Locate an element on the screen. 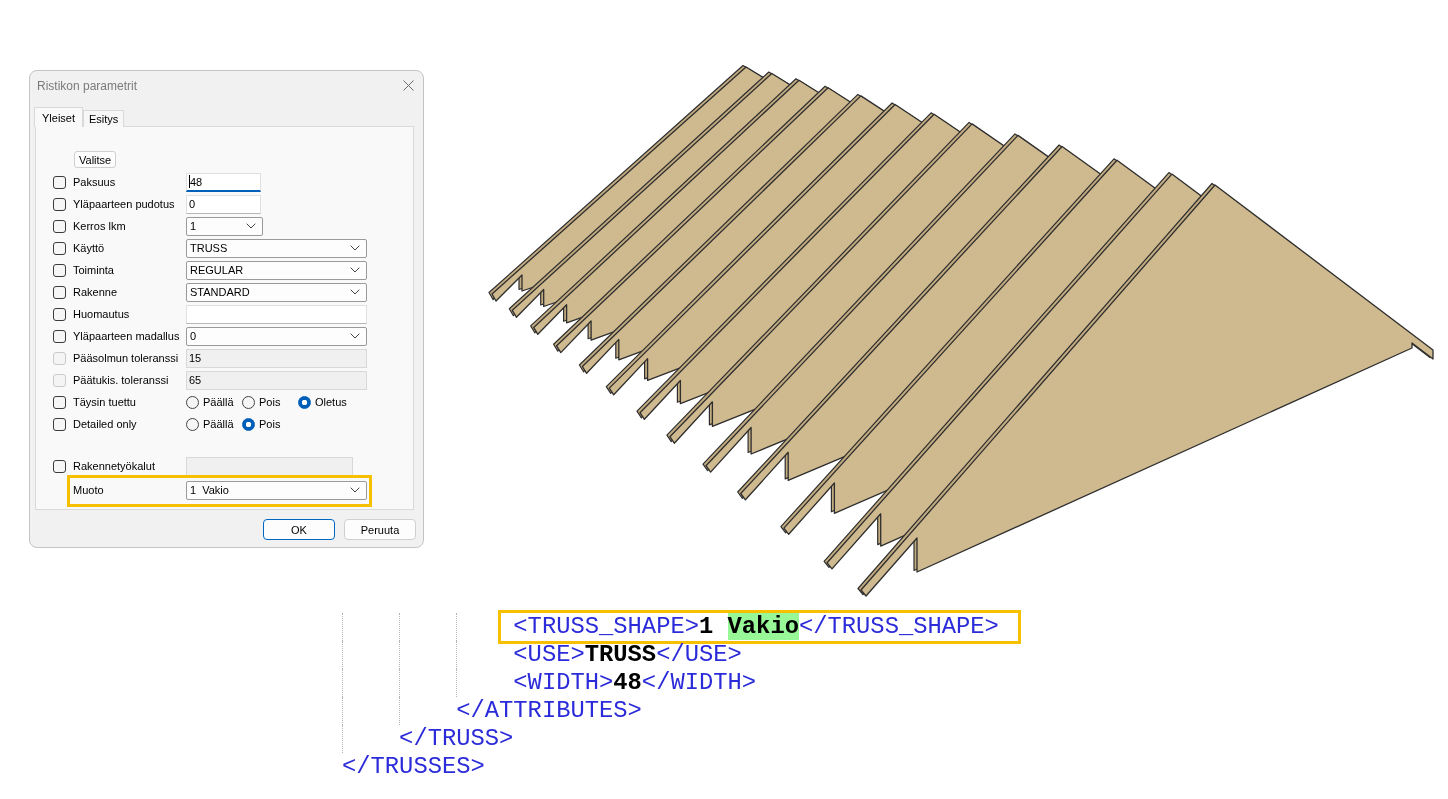  dialog-button: Peruuta is located at coordinates (380, 529).